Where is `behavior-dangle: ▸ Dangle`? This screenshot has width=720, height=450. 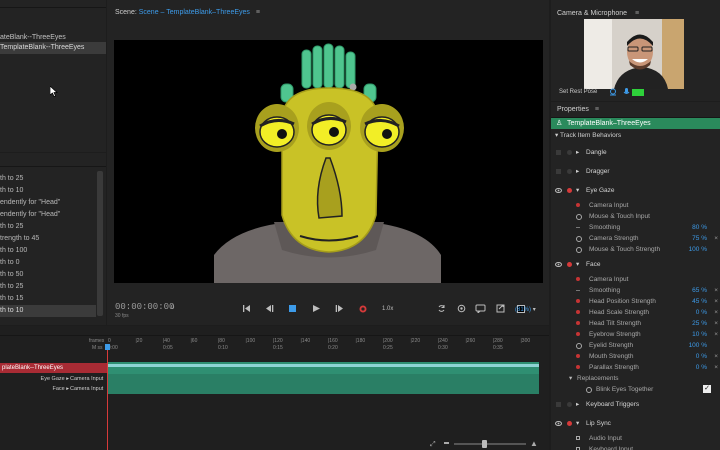 behavior-dangle: ▸ Dangle is located at coordinates (635, 152).